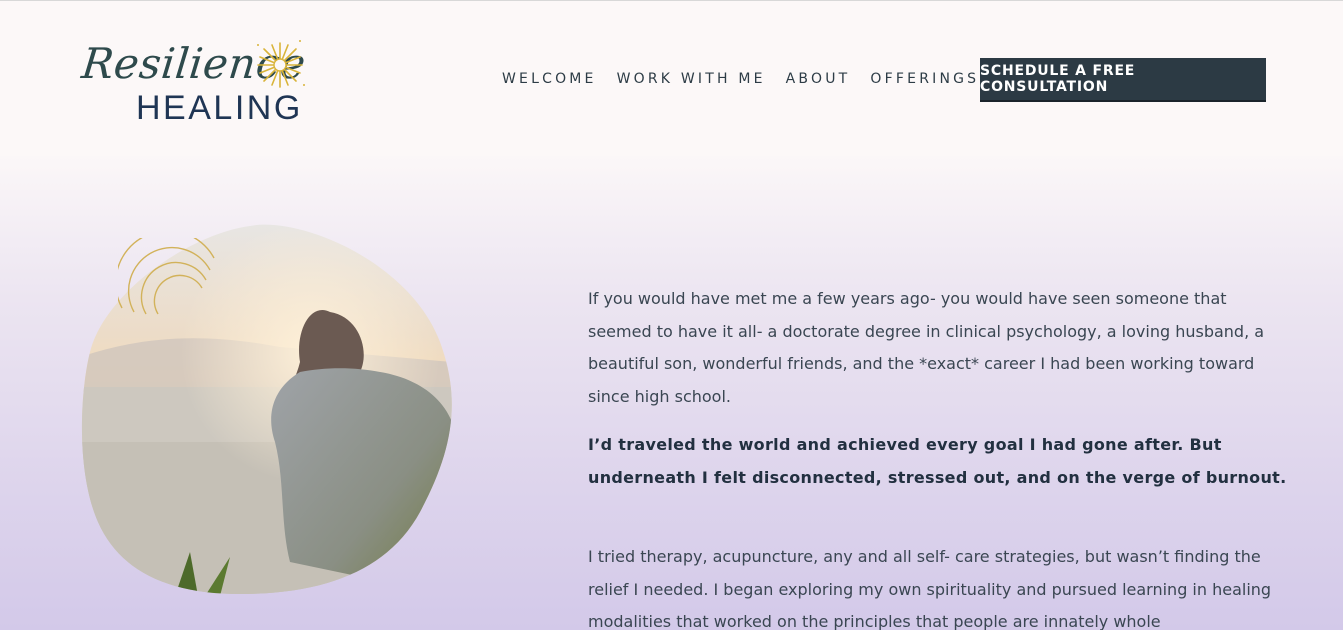 The width and height of the screenshot is (1343, 630). What do you see at coordinates (549, 79) in the screenshot?
I see `nav-welcome: WELCOME` at bounding box center [549, 79].